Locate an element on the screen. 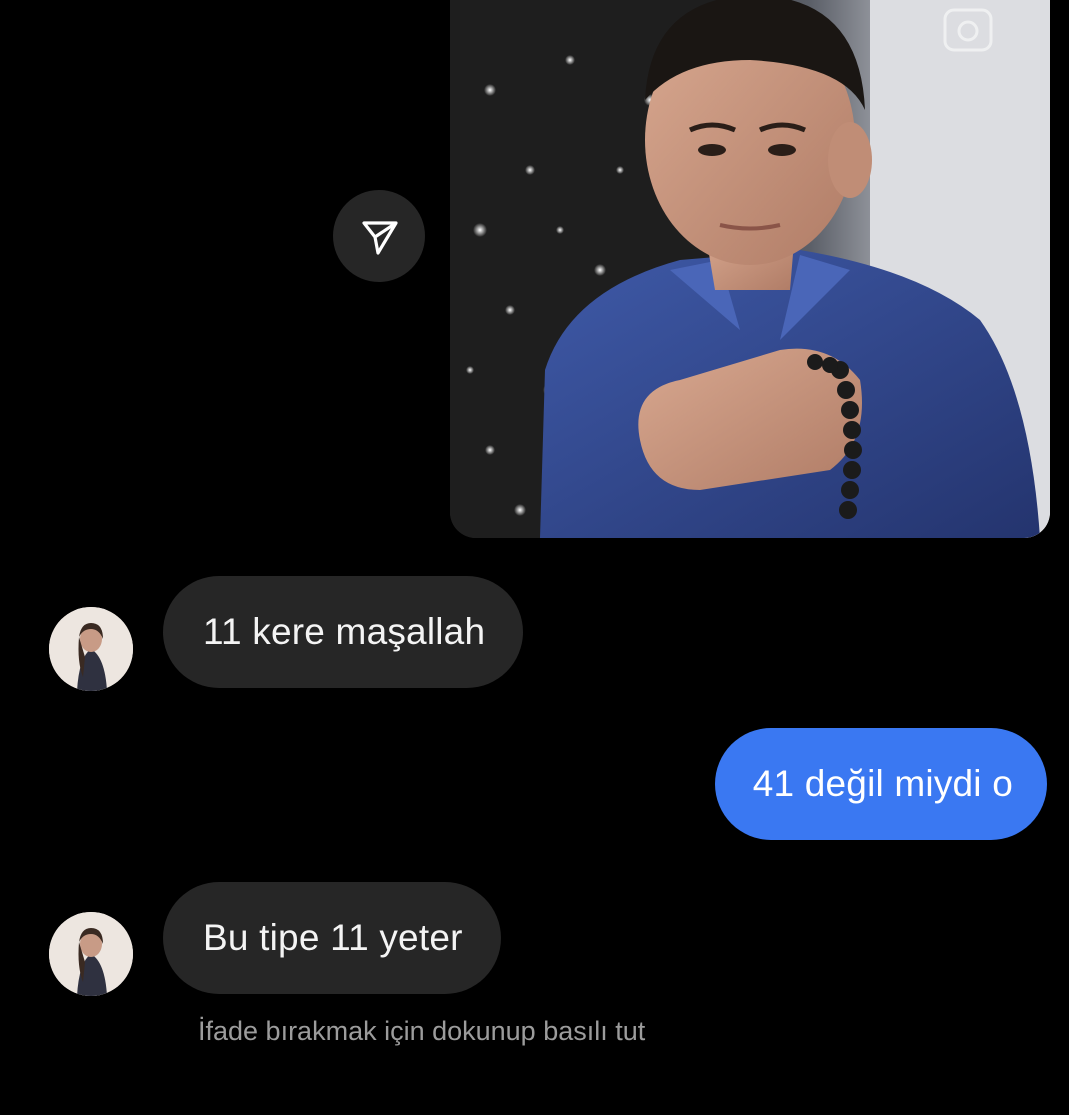 This screenshot has height=1115, width=1069. message-text: Bu tipe 11 yeter is located at coordinates (333, 937).